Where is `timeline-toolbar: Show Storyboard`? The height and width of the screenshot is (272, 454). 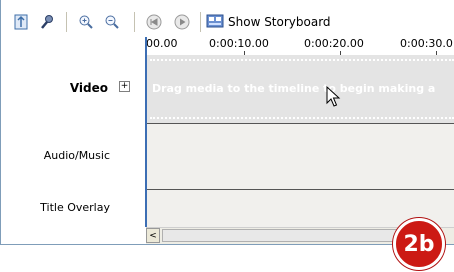
timeline-toolbar: Show Storyboard is located at coordinates (227, 20).